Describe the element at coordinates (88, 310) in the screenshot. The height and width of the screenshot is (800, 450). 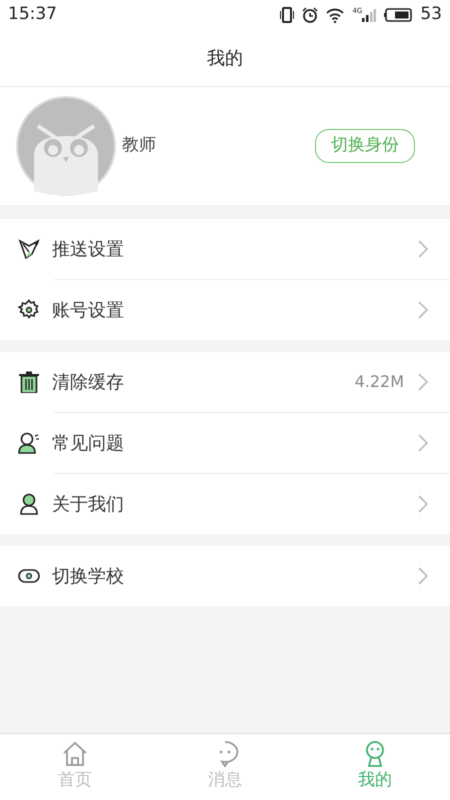
I see `menu-label: 账号设置` at that location.